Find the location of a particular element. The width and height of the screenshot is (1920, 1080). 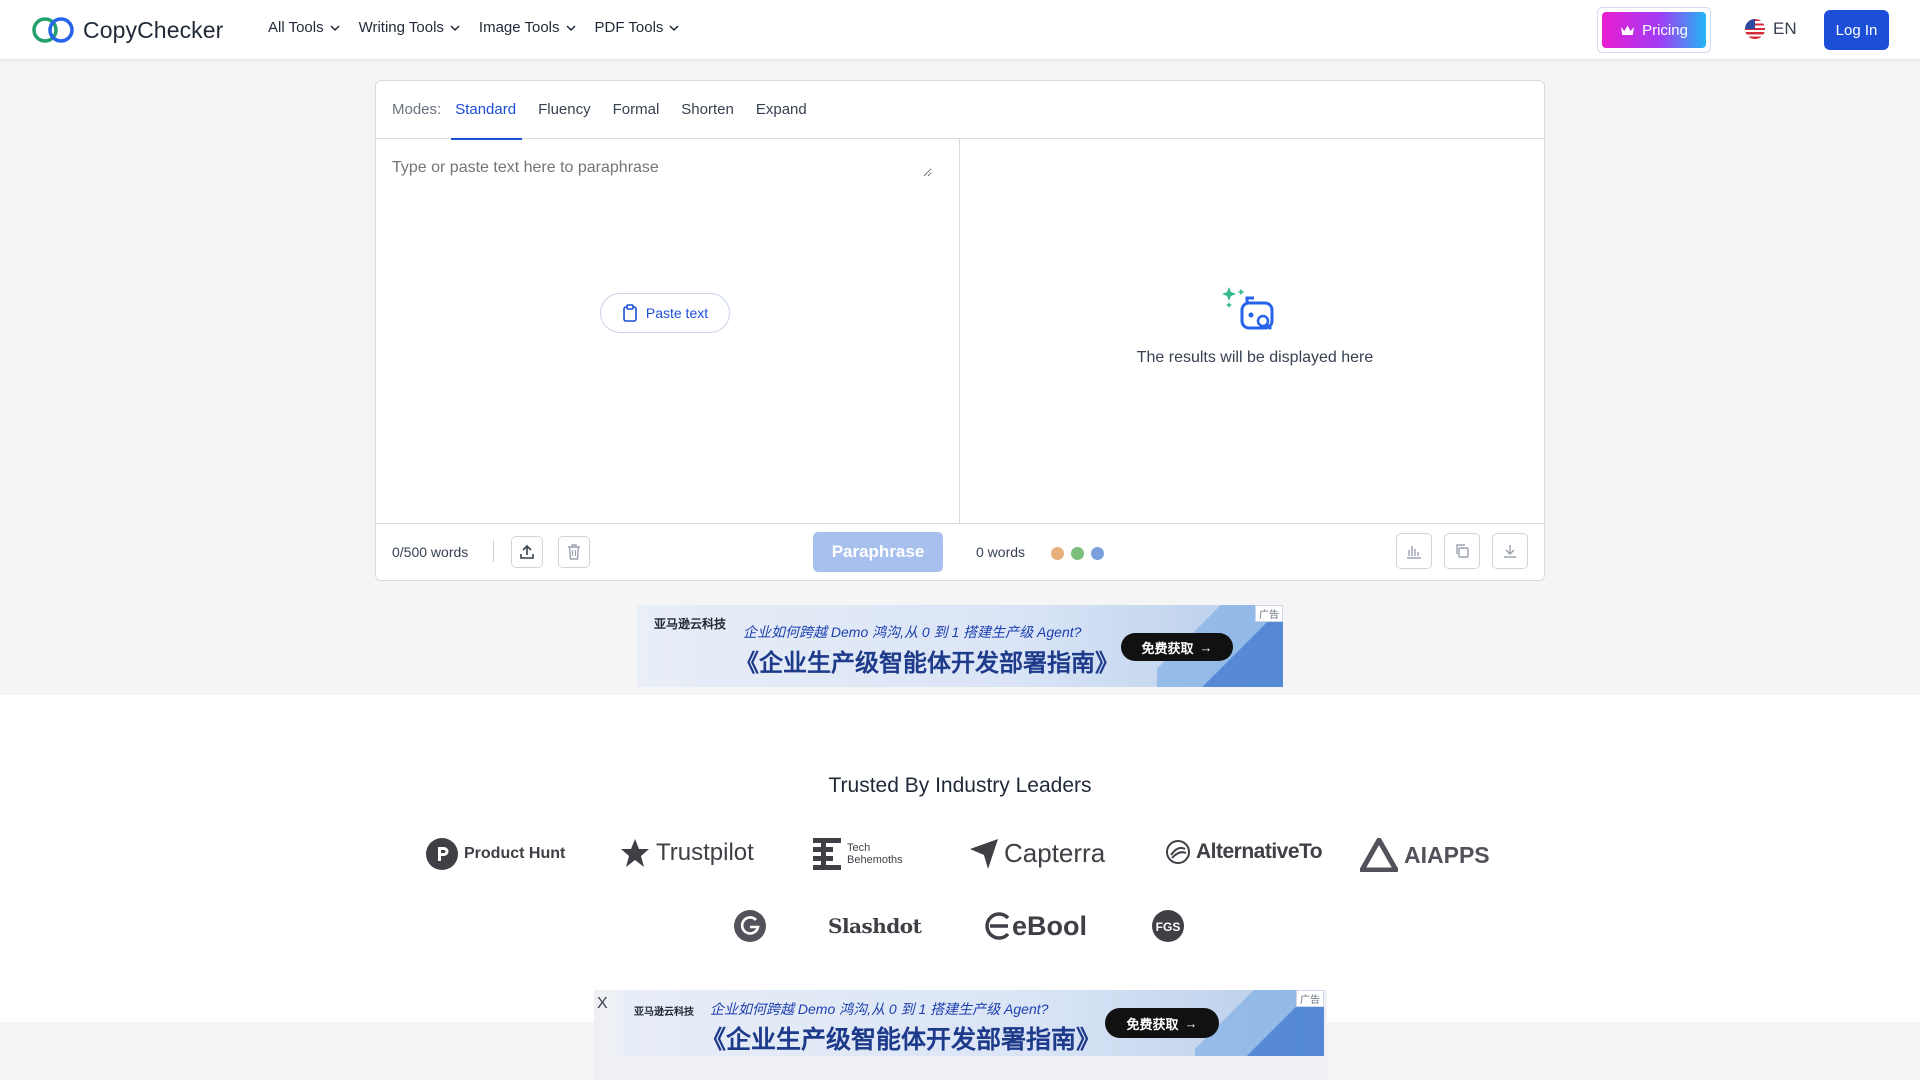

login-button: Log In is located at coordinates (1856, 30).